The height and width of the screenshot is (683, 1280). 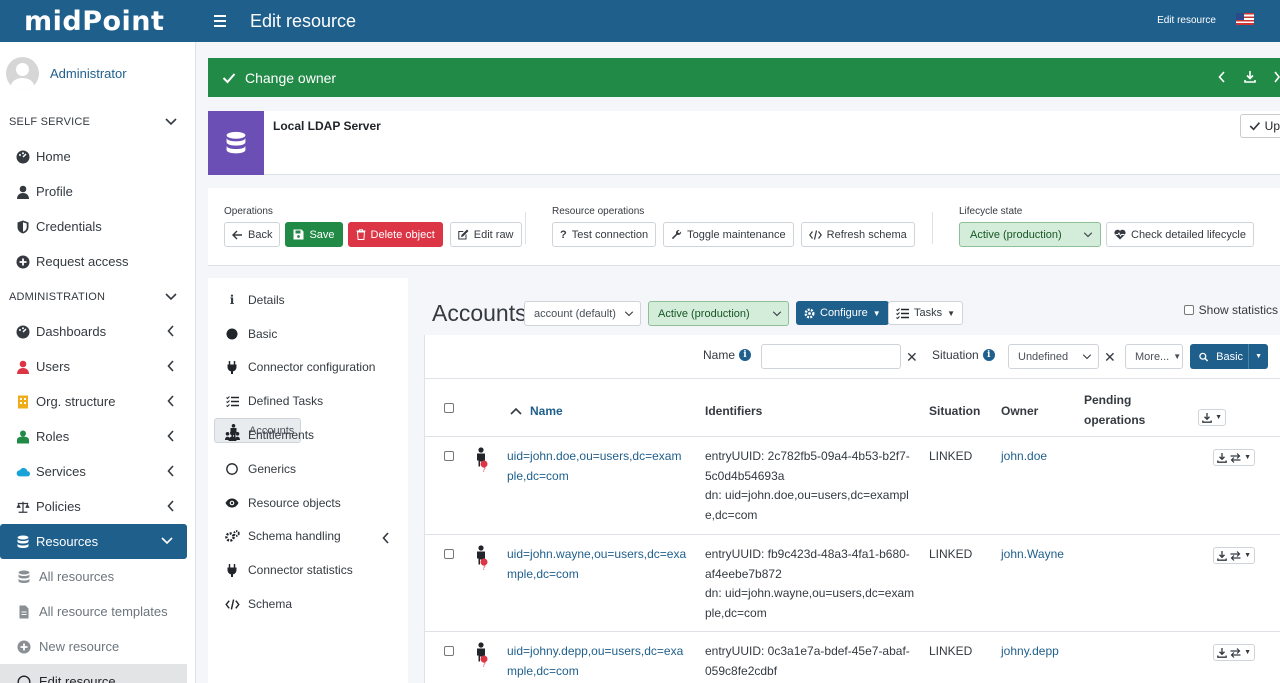 I want to click on sidebar-item-new-resource: New resource, so click(x=97, y=646).